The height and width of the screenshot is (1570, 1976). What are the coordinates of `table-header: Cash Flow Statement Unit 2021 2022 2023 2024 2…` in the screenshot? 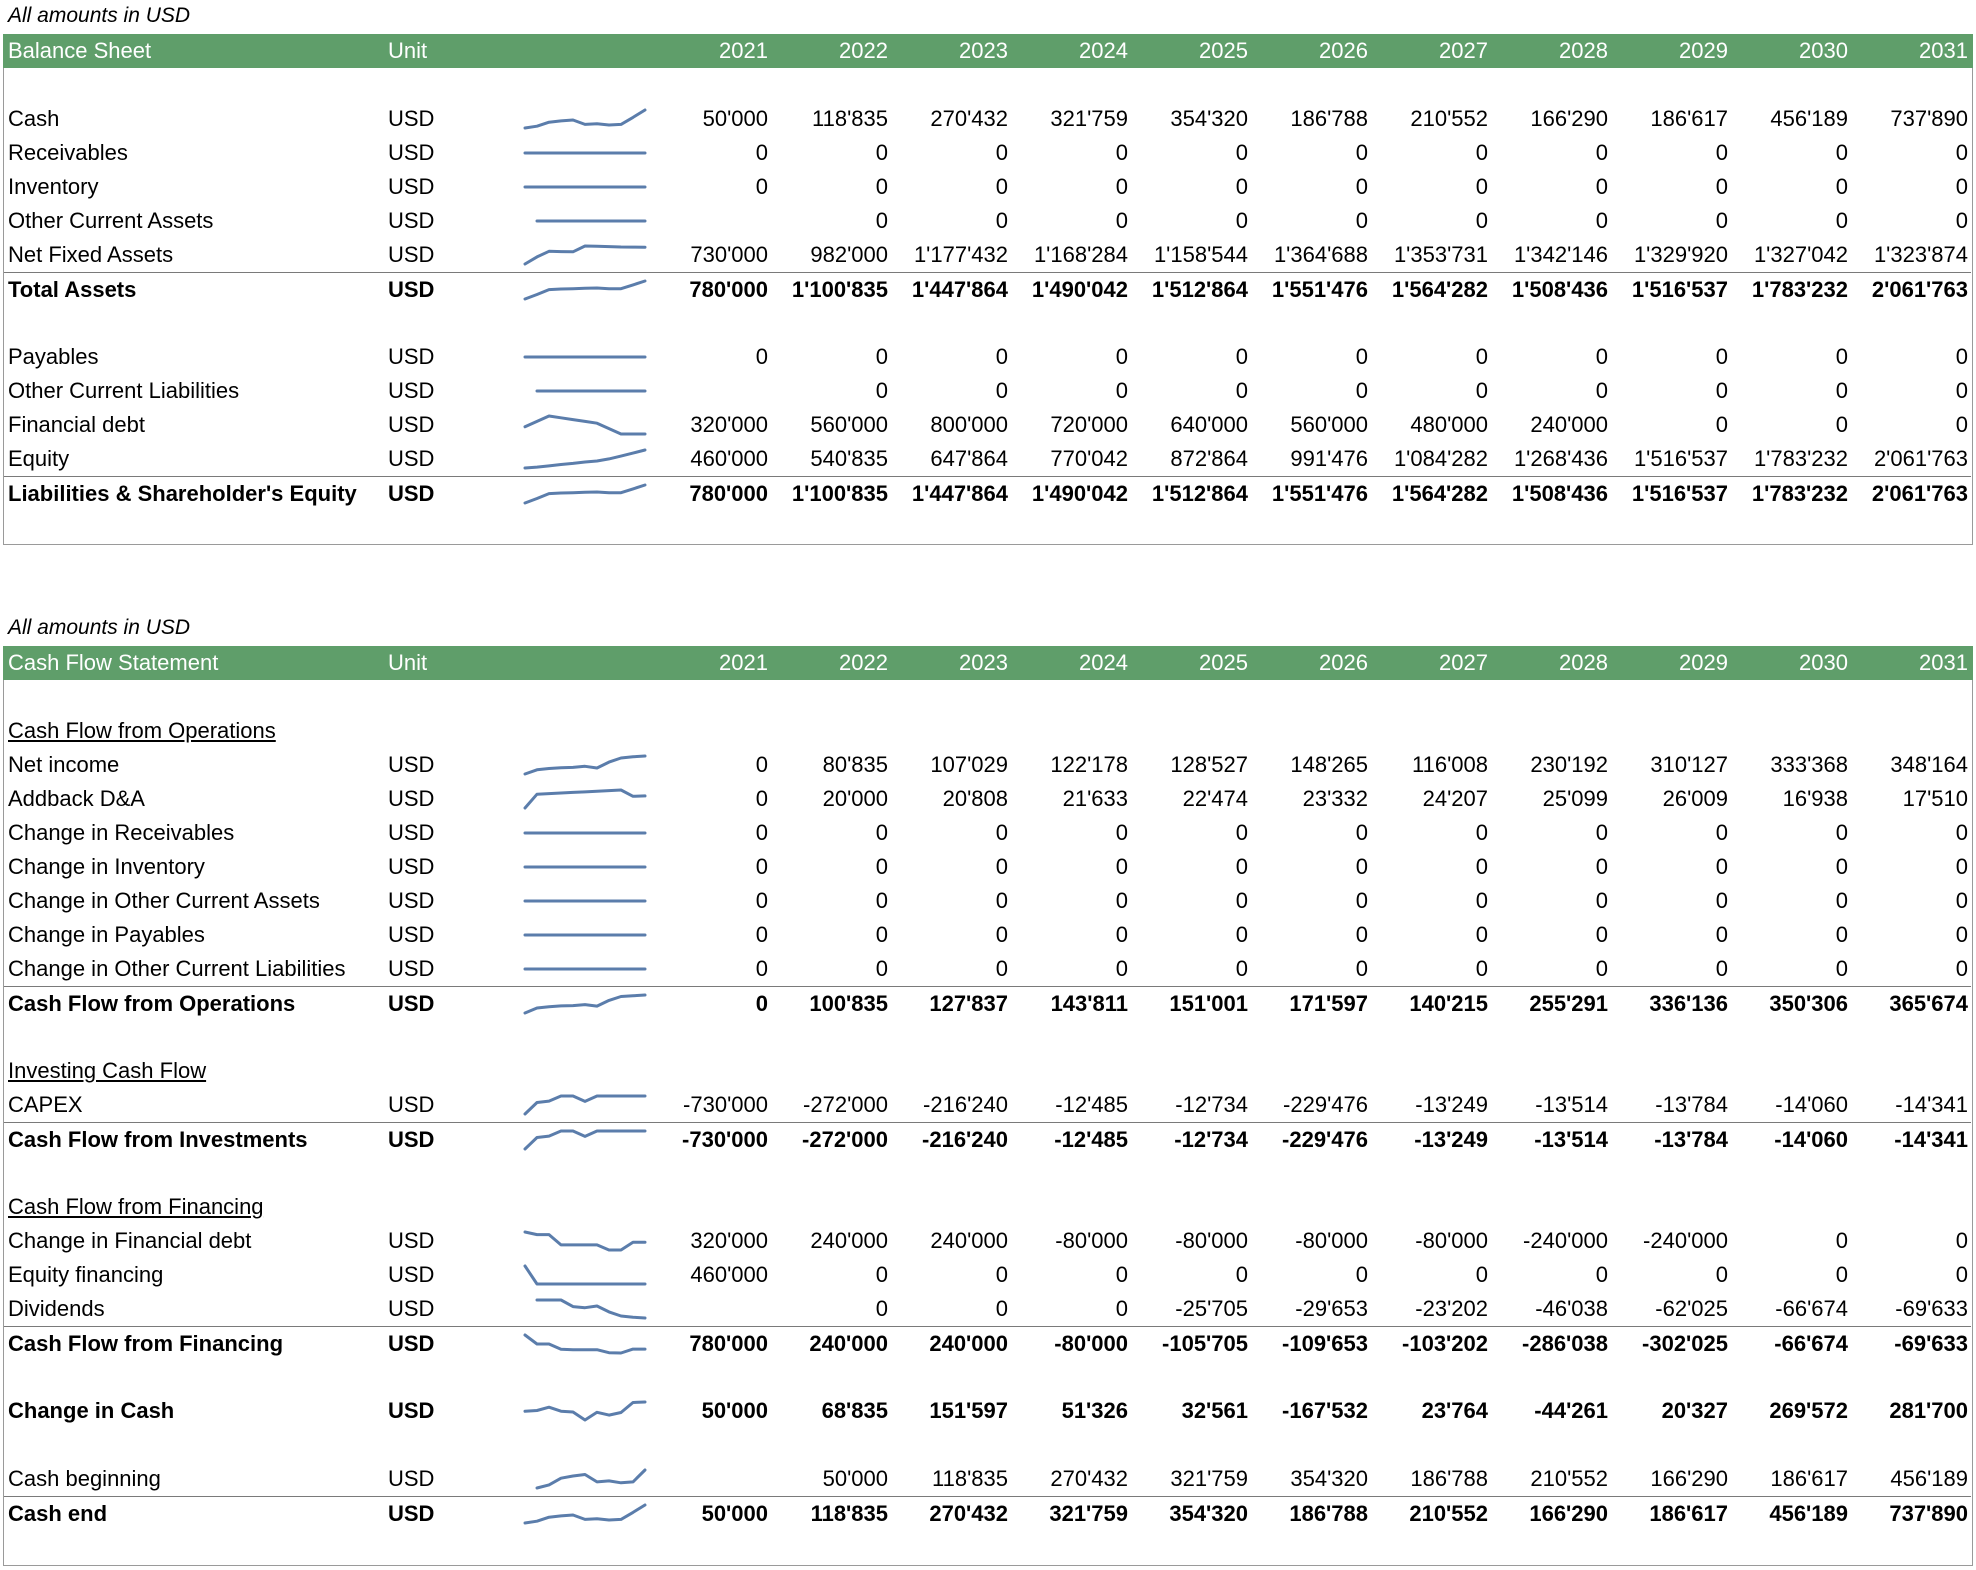 It's located at (988, 663).